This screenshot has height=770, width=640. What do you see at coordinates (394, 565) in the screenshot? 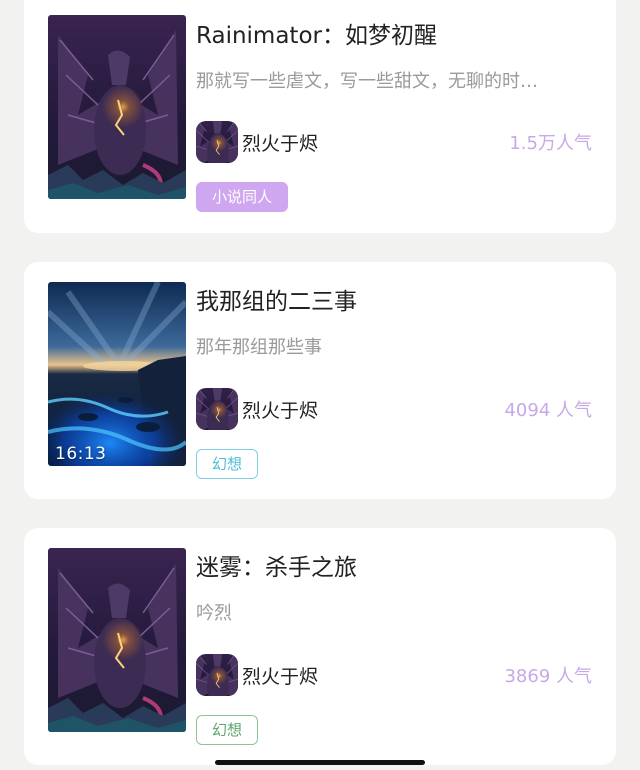
I see `book-title: 迷雾：杀手之旅` at bounding box center [394, 565].